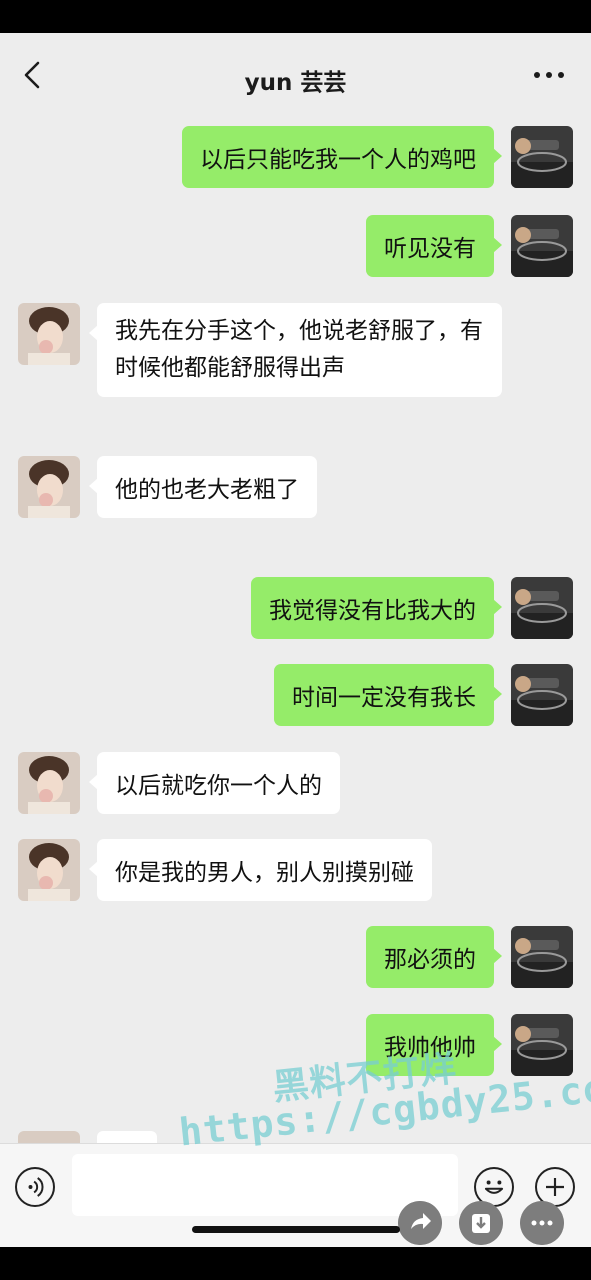 This screenshot has width=591, height=1280. Describe the element at coordinates (342, 157) in the screenshot. I see `message-bubble-sent: 以后只能吃我一个人的鸡吧` at that location.